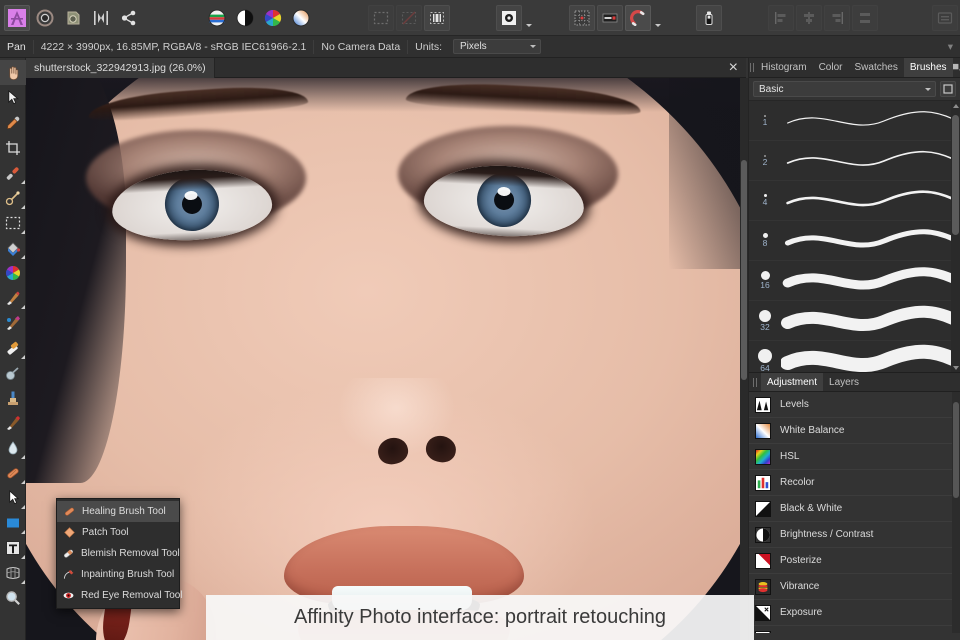 This screenshot has width=960, height=640. I want to click on close-icon: ×, so click(737, 68).